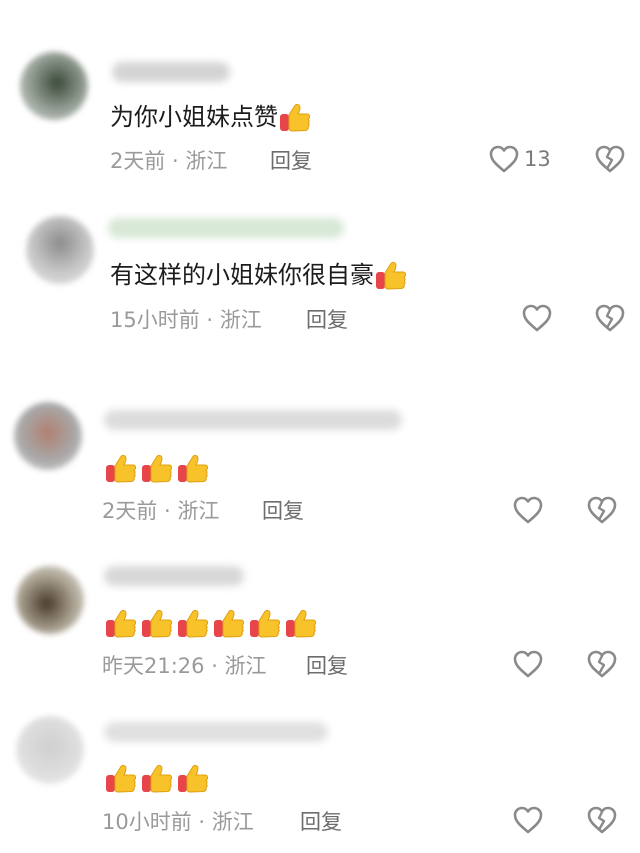 The image size is (640, 853). I want to click on comment-text: 为你小姐妹点赞, so click(211, 117).